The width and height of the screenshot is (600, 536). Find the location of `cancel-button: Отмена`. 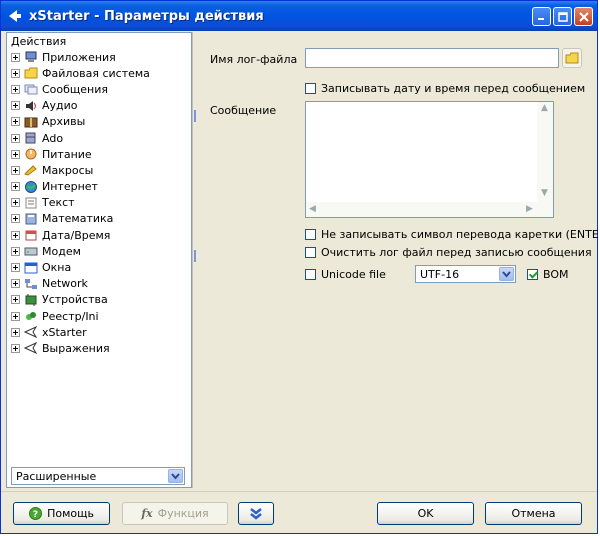

cancel-button: Отмена is located at coordinates (533, 513).